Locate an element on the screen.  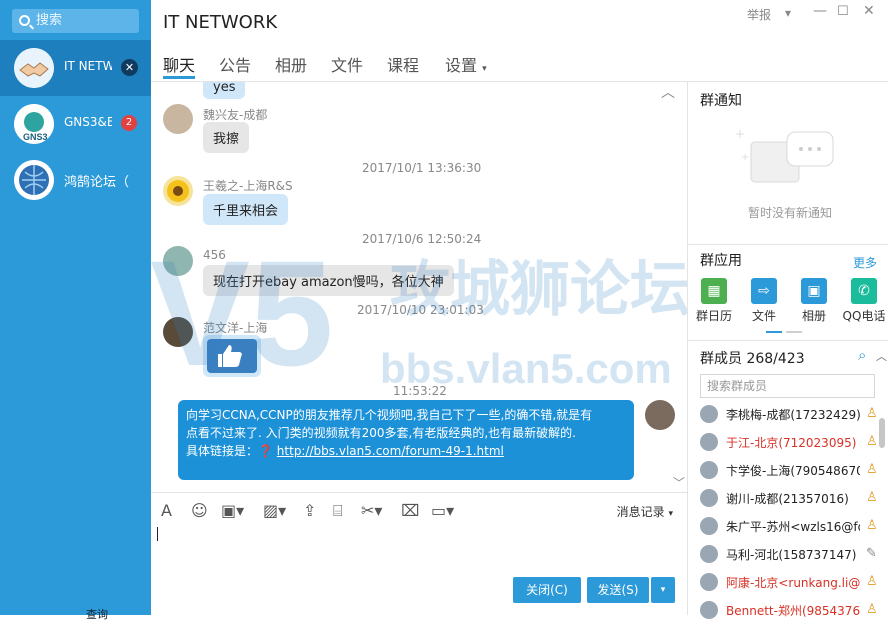
dropdown-icon: ▾ is located at coordinates (788, 13).